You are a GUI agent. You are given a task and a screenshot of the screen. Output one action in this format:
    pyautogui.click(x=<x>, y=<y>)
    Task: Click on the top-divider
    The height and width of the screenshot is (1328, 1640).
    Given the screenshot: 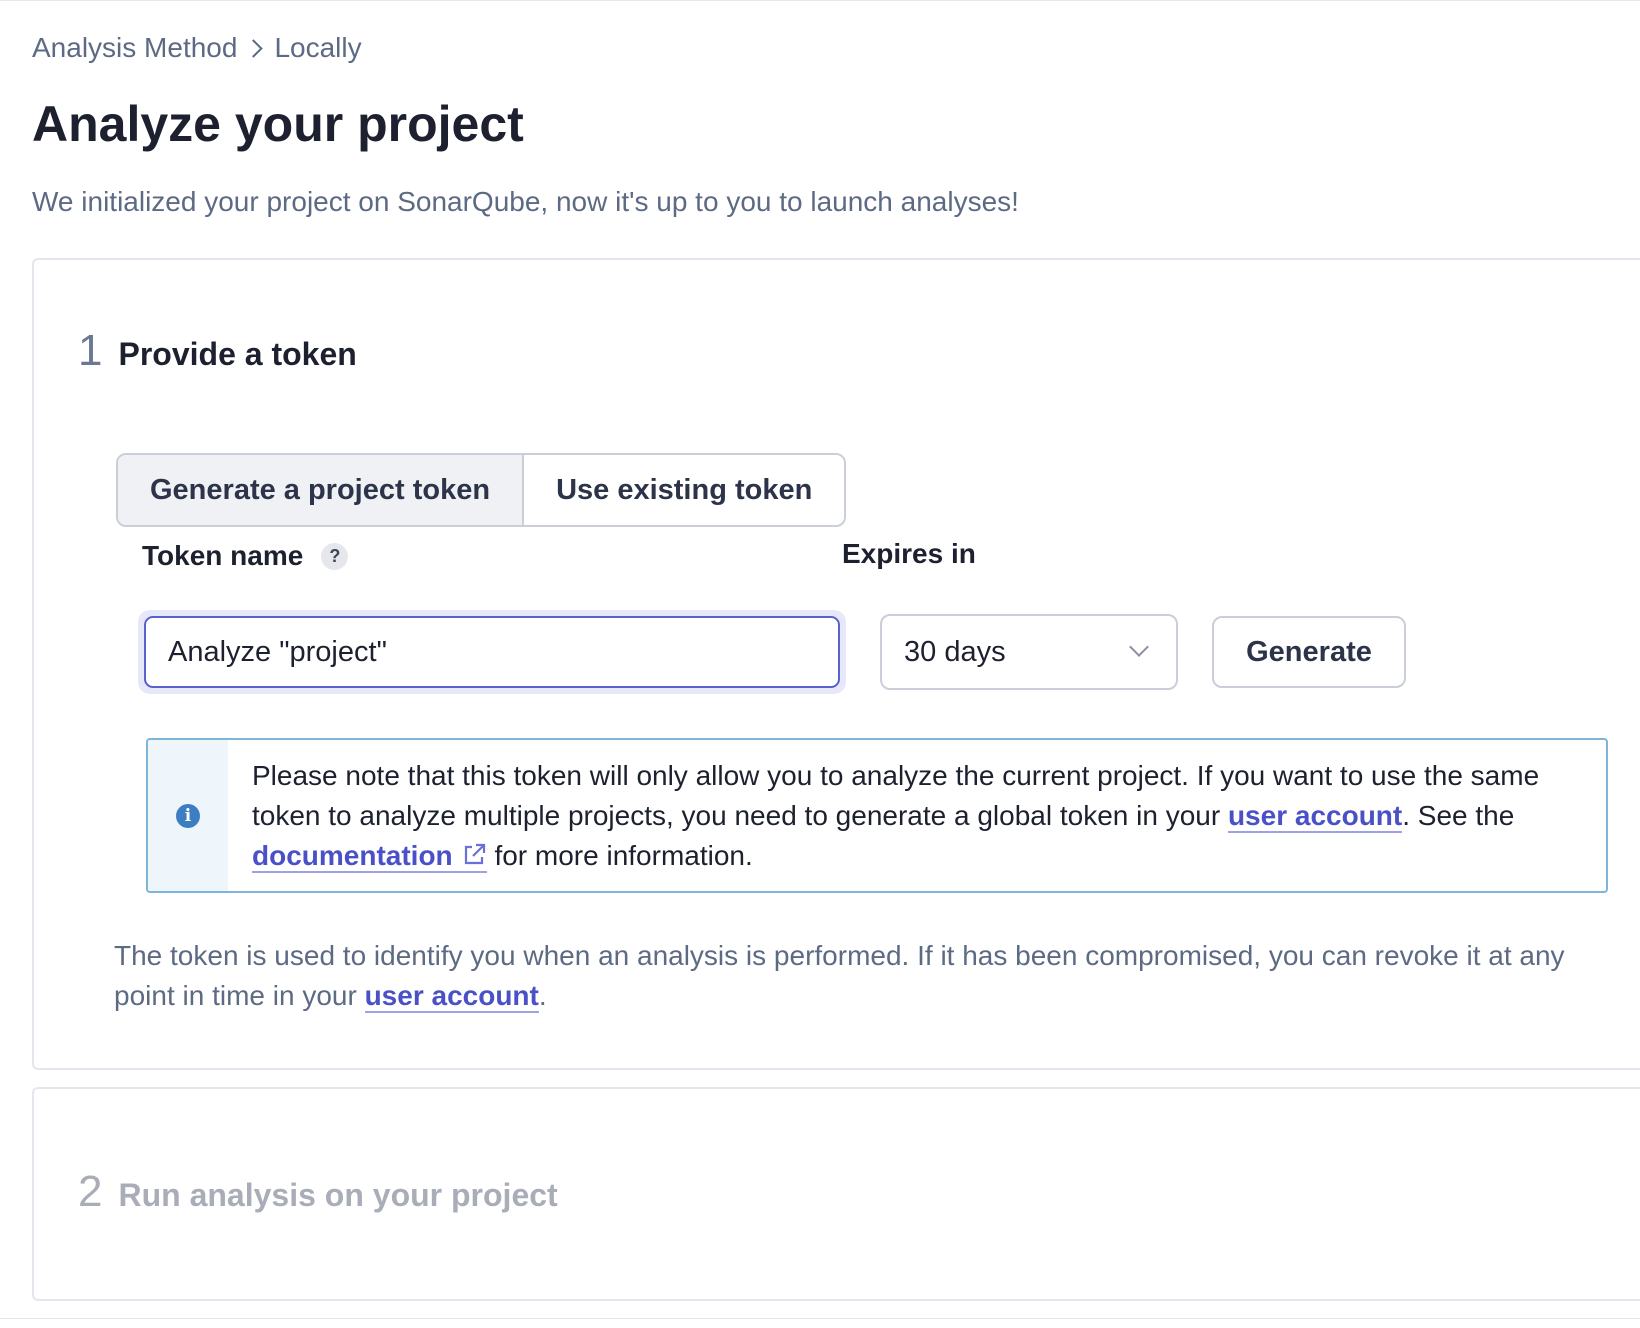 What is the action you would take?
    pyautogui.click(x=820, y=0)
    